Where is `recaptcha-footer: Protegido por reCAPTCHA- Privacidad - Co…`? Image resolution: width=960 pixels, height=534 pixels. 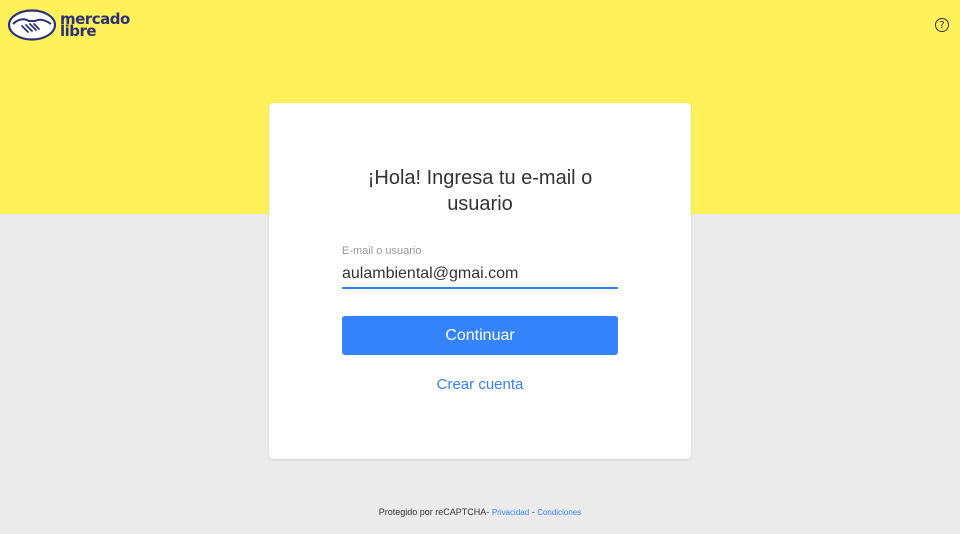
recaptcha-footer: Protegido por reCAPTCHA- Privacidad - Co… is located at coordinates (480, 512).